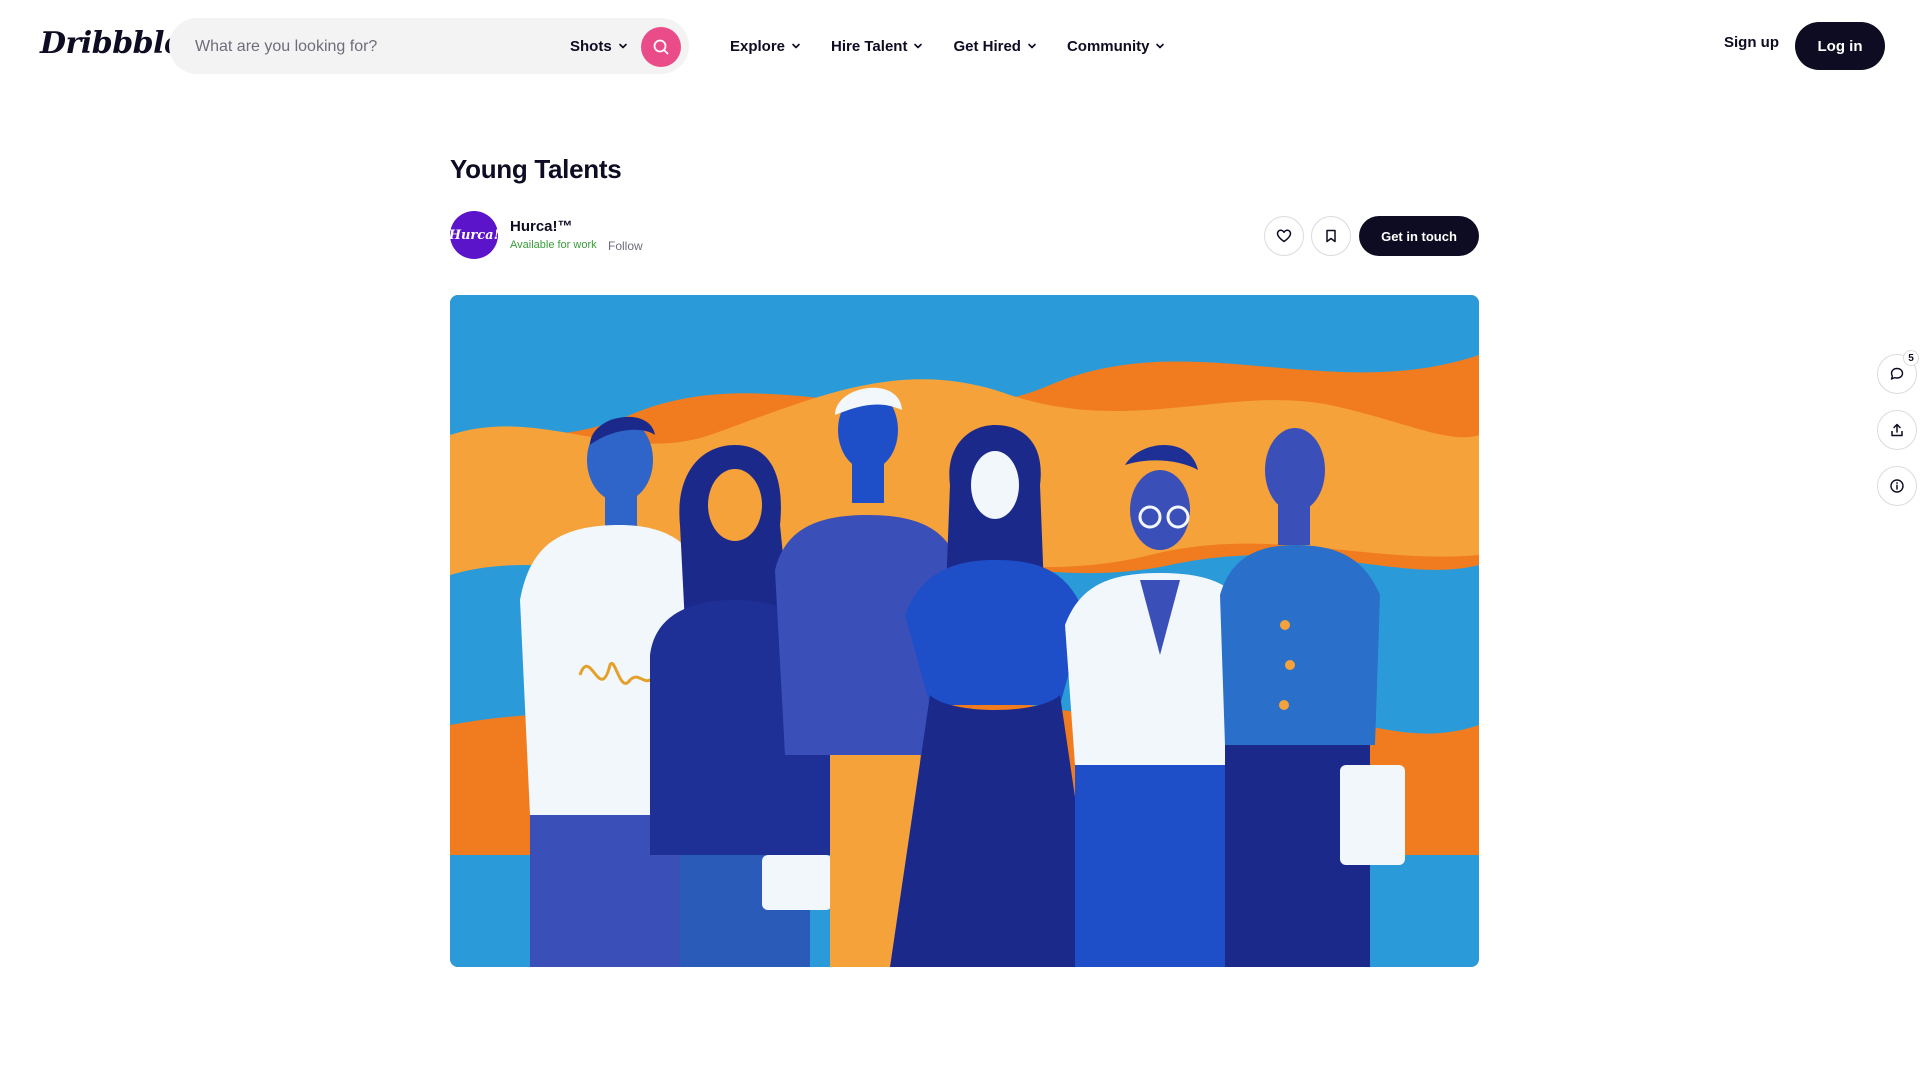 This screenshot has width=1920, height=1080. Describe the element at coordinates (360, 47) in the screenshot. I see `search-input` at that location.